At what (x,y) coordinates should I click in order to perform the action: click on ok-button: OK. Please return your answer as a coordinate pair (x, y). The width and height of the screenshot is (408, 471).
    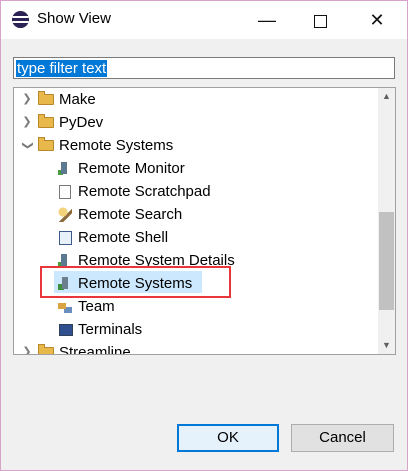
    Looking at the image, I should click on (228, 438).